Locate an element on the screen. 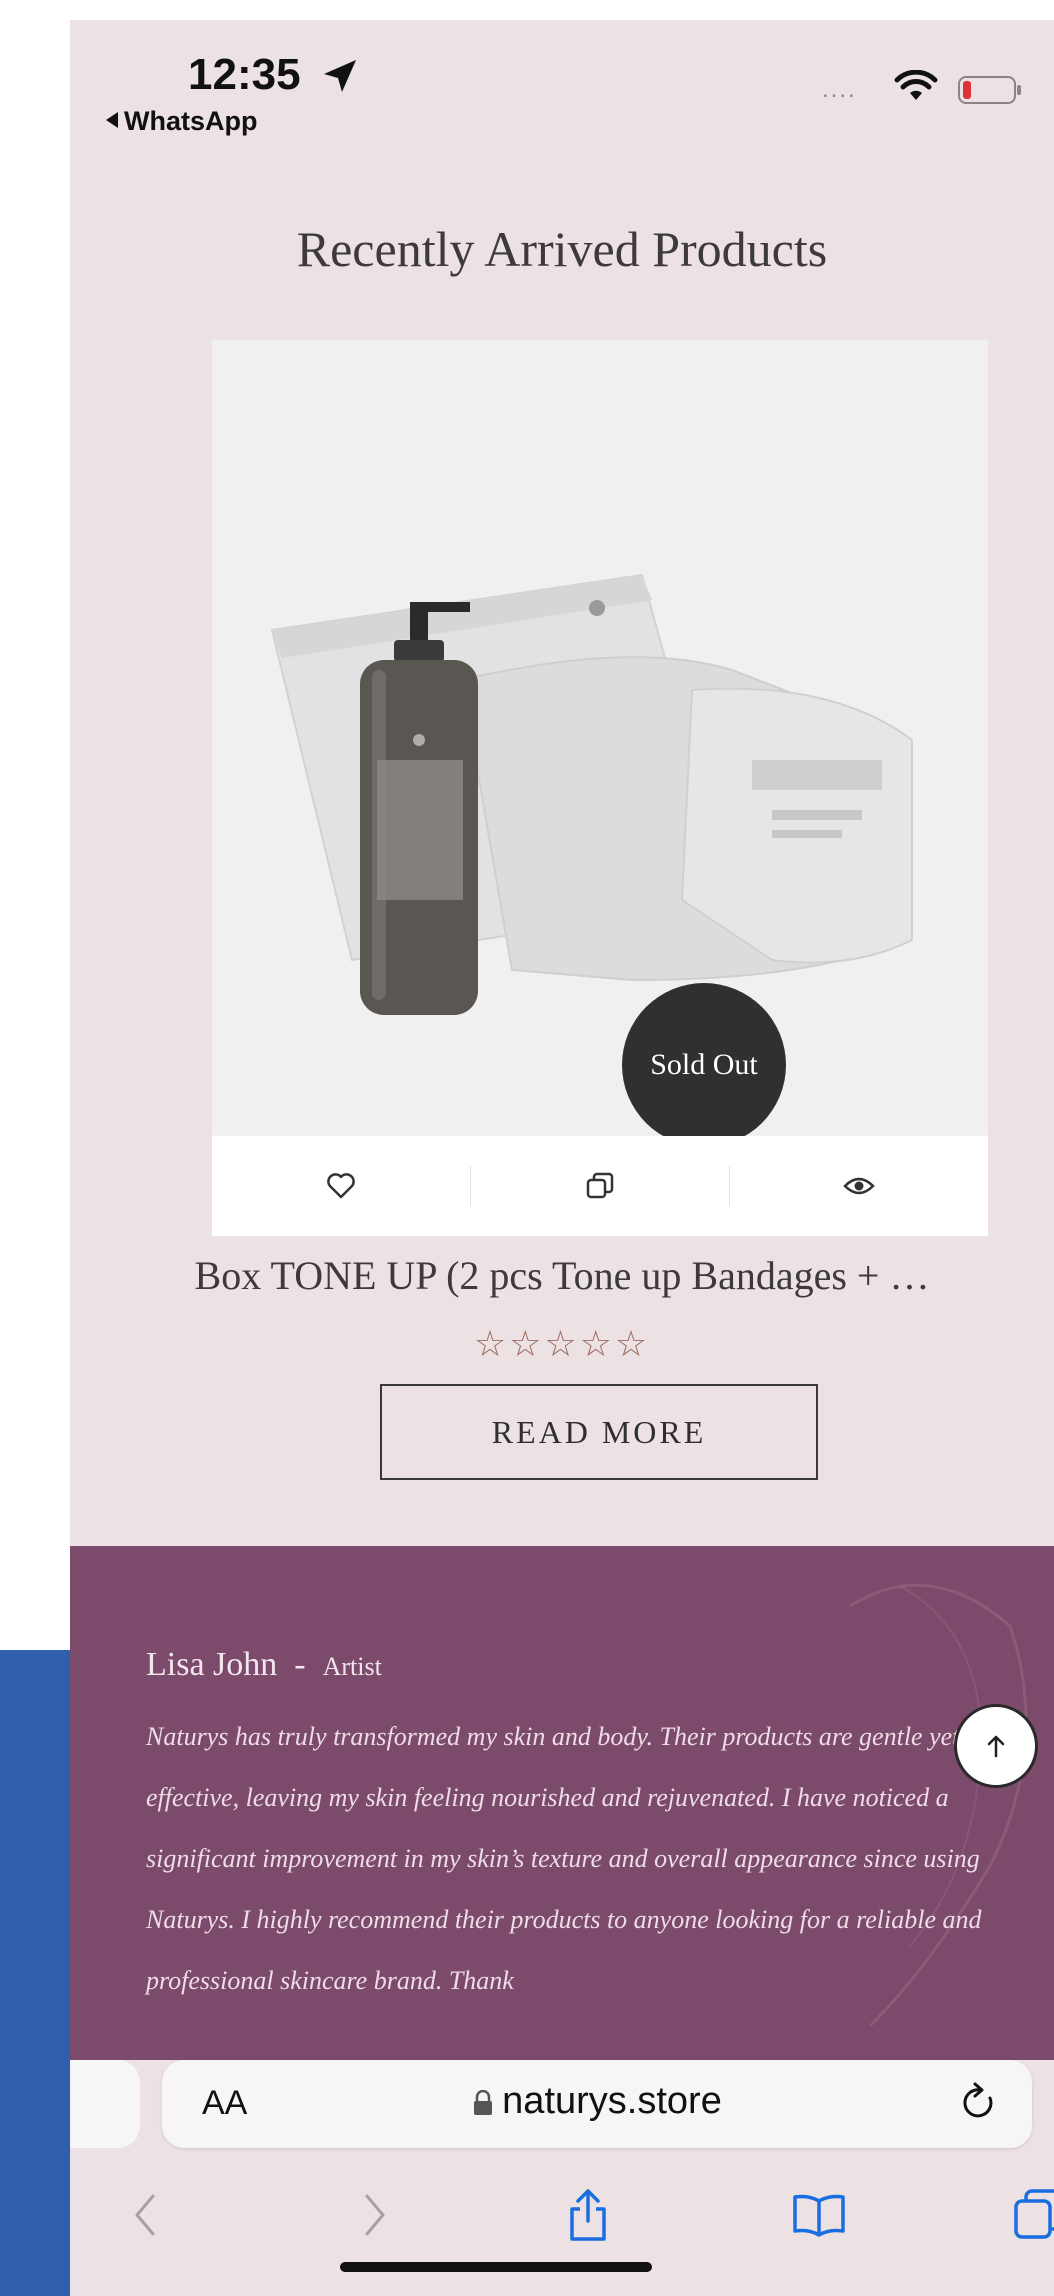 The image size is (1054, 2296). chevron-left-icon is located at coordinates (145, 2215).